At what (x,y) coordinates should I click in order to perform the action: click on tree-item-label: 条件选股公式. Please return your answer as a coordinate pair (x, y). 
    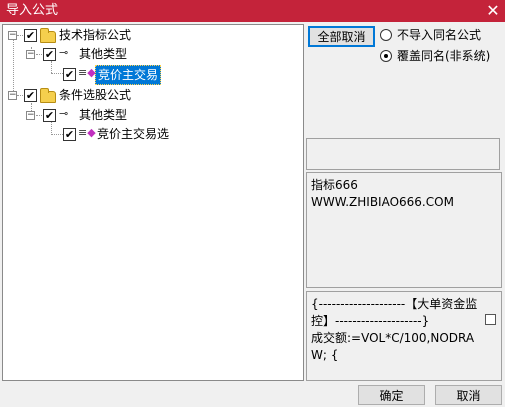
    Looking at the image, I should click on (95, 95).